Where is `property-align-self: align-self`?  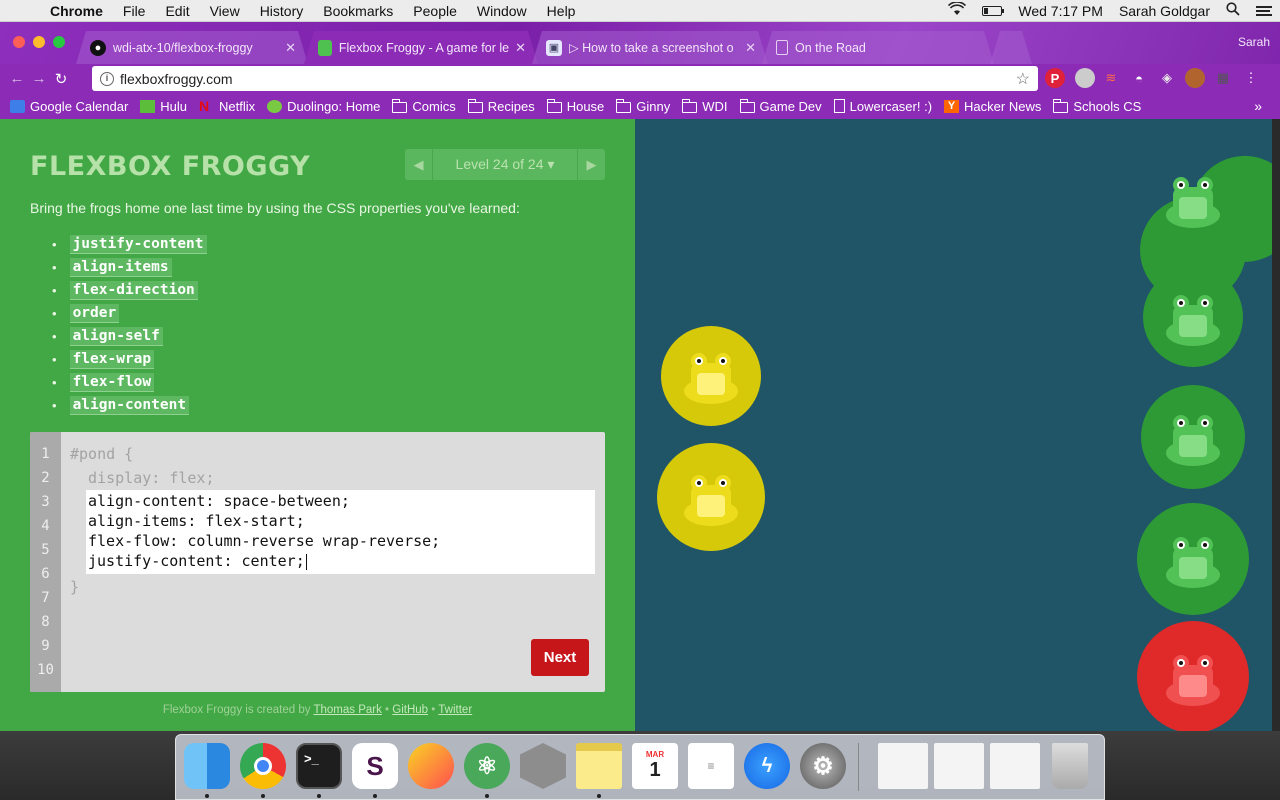 property-align-self: align-self is located at coordinates (116, 336).